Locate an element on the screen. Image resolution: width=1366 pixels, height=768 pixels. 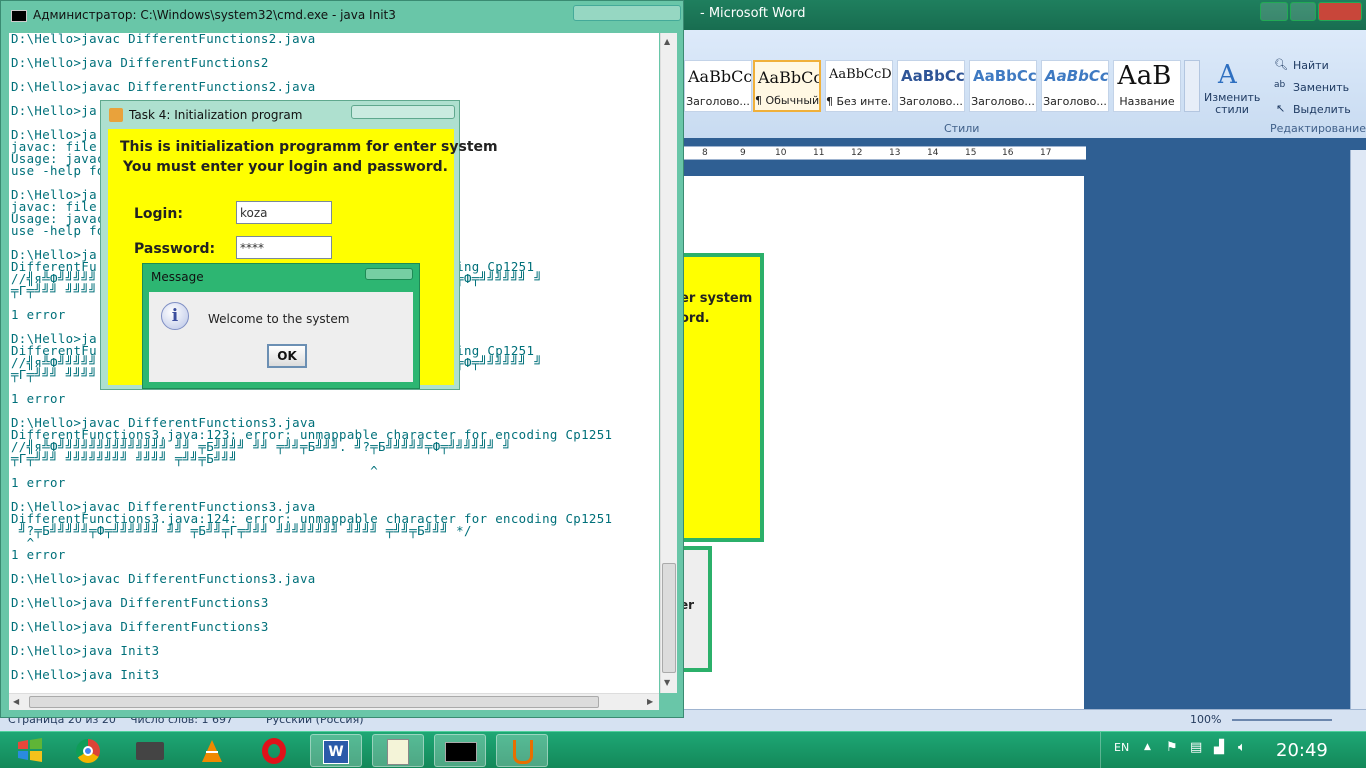
ruler-mark: 15 is located at coordinates (971, 153).